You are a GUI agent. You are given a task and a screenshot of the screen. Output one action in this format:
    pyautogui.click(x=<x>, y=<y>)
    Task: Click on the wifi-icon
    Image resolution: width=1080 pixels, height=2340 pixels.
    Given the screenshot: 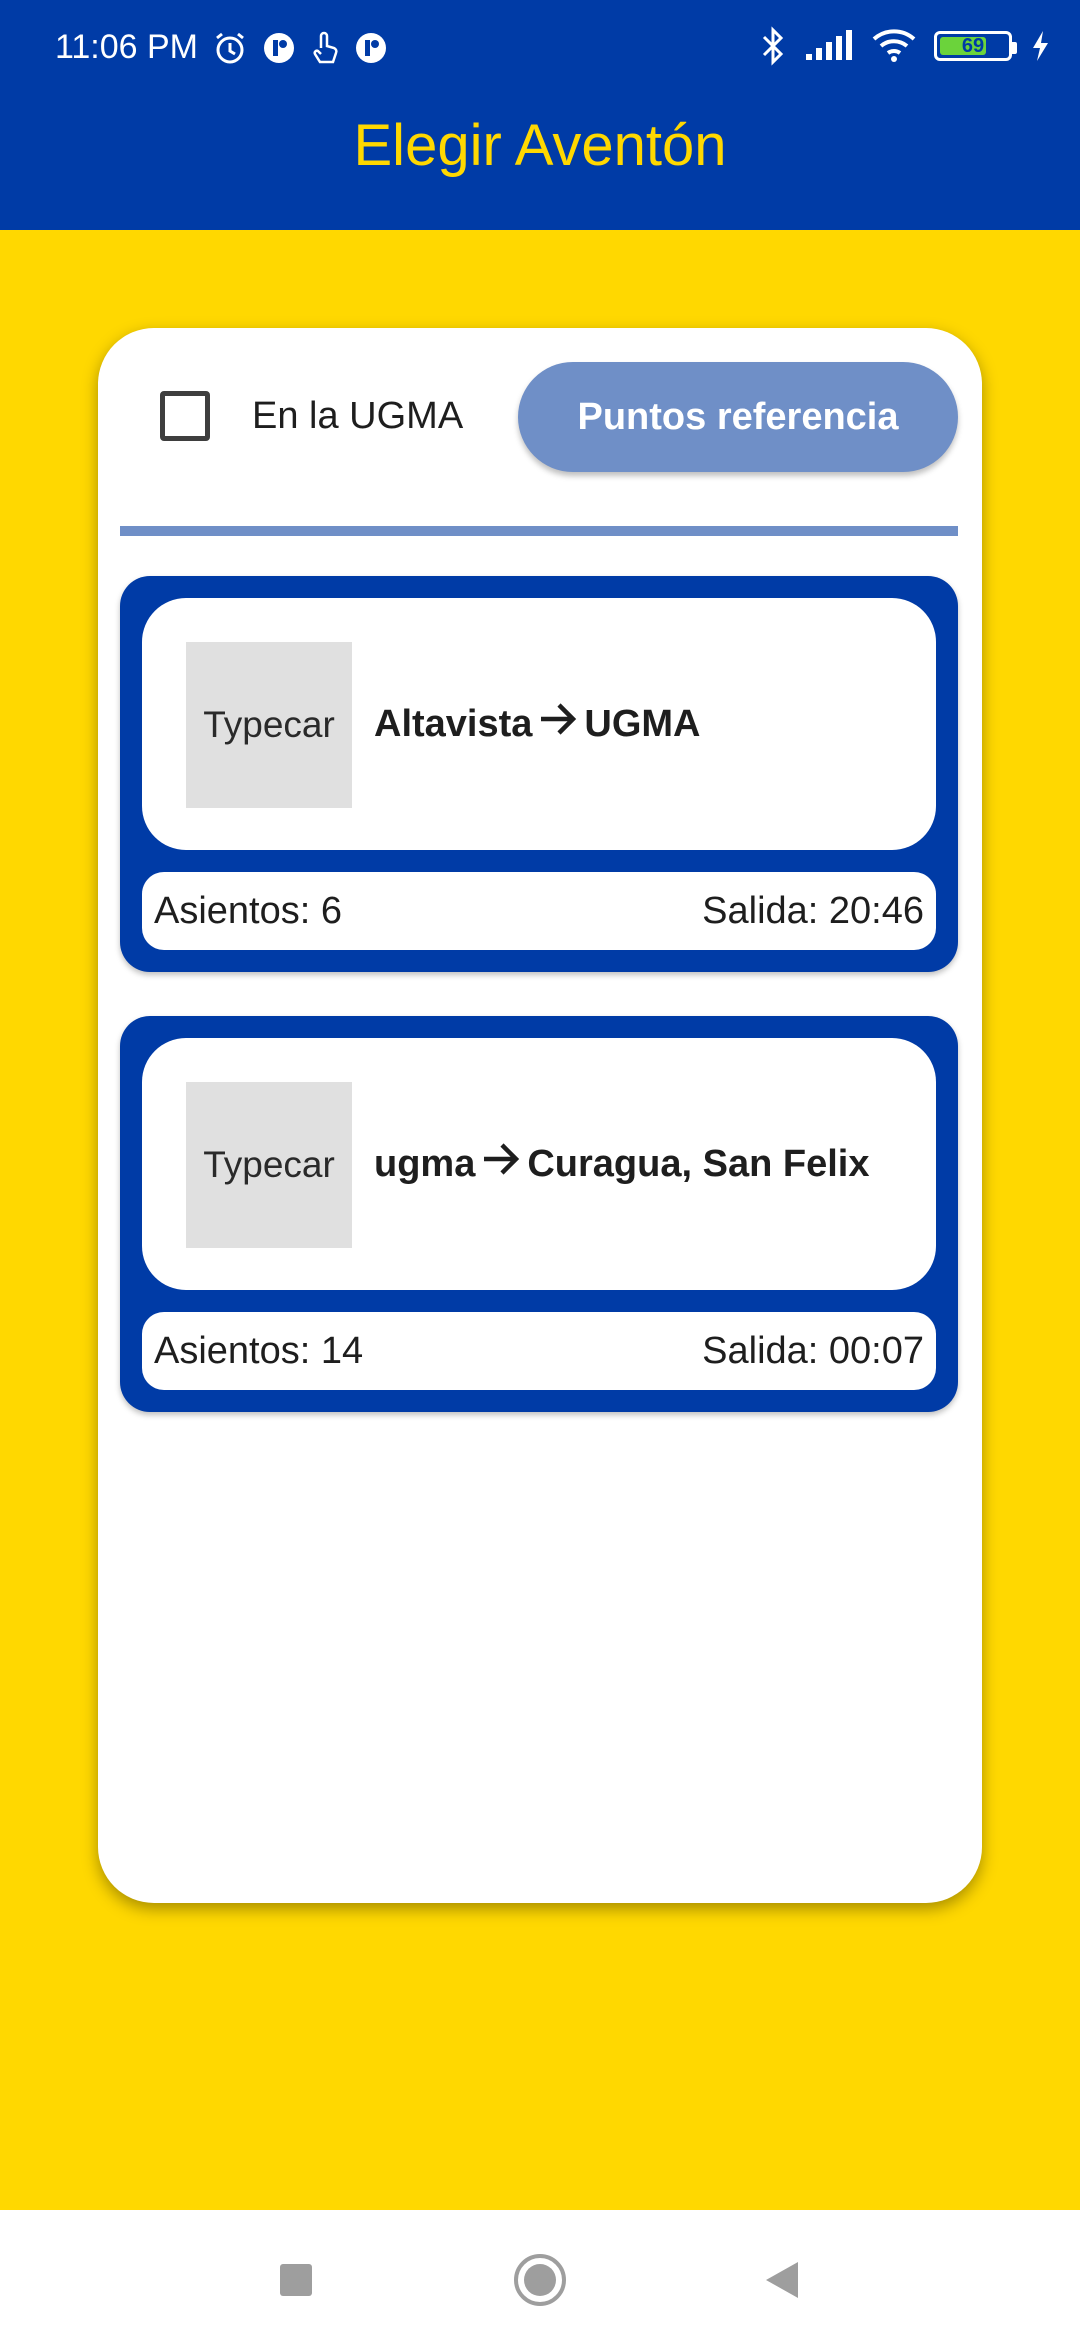 What is the action you would take?
    pyautogui.click(x=894, y=46)
    